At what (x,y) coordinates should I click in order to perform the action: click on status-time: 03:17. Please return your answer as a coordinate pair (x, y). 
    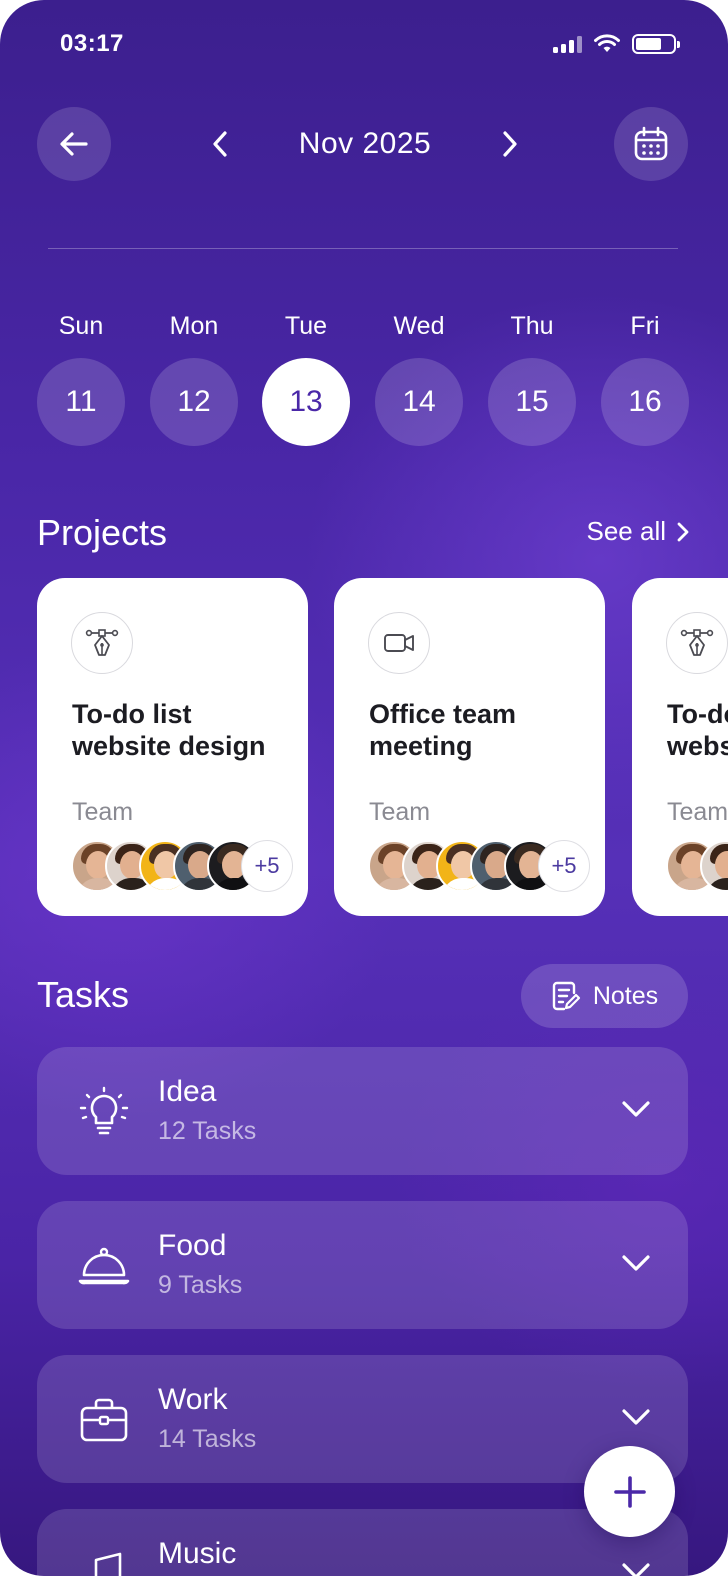
    Looking at the image, I should click on (92, 43).